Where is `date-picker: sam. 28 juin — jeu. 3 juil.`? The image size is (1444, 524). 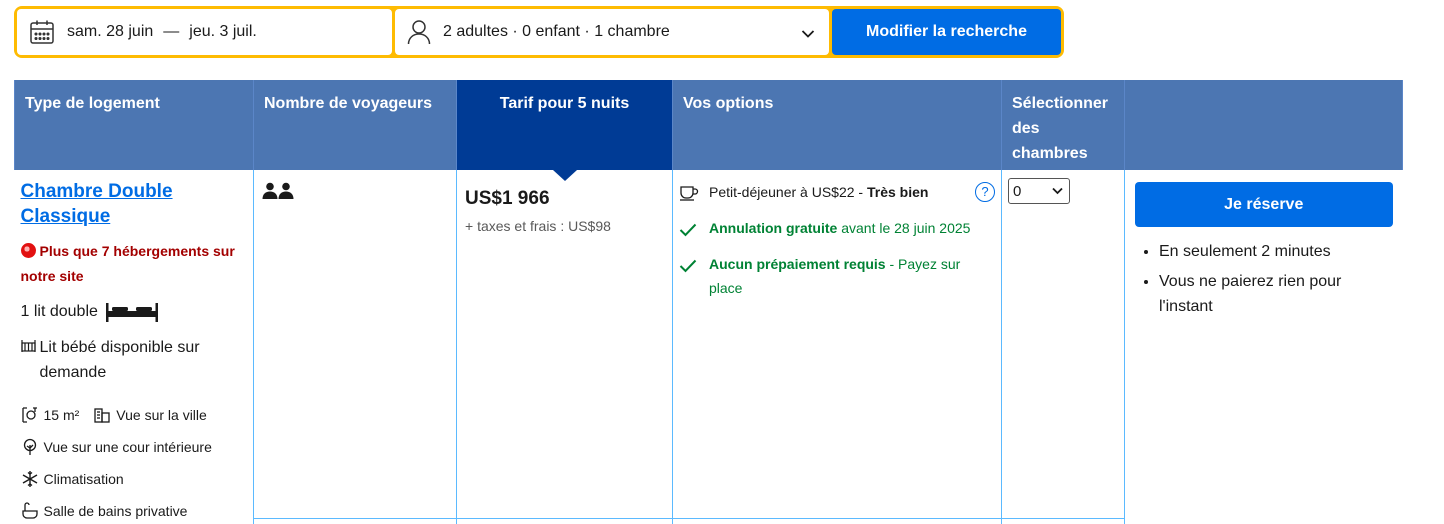
date-picker: sam. 28 juin — jeu. 3 juil. is located at coordinates (204, 32).